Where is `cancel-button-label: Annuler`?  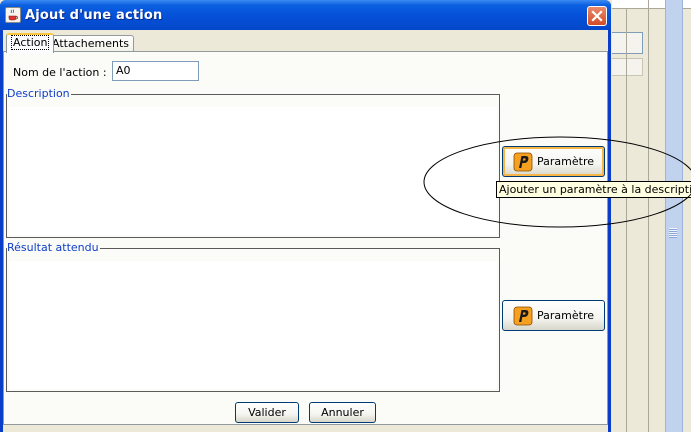
cancel-button-label: Annuler is located at coordinates (342, 412).